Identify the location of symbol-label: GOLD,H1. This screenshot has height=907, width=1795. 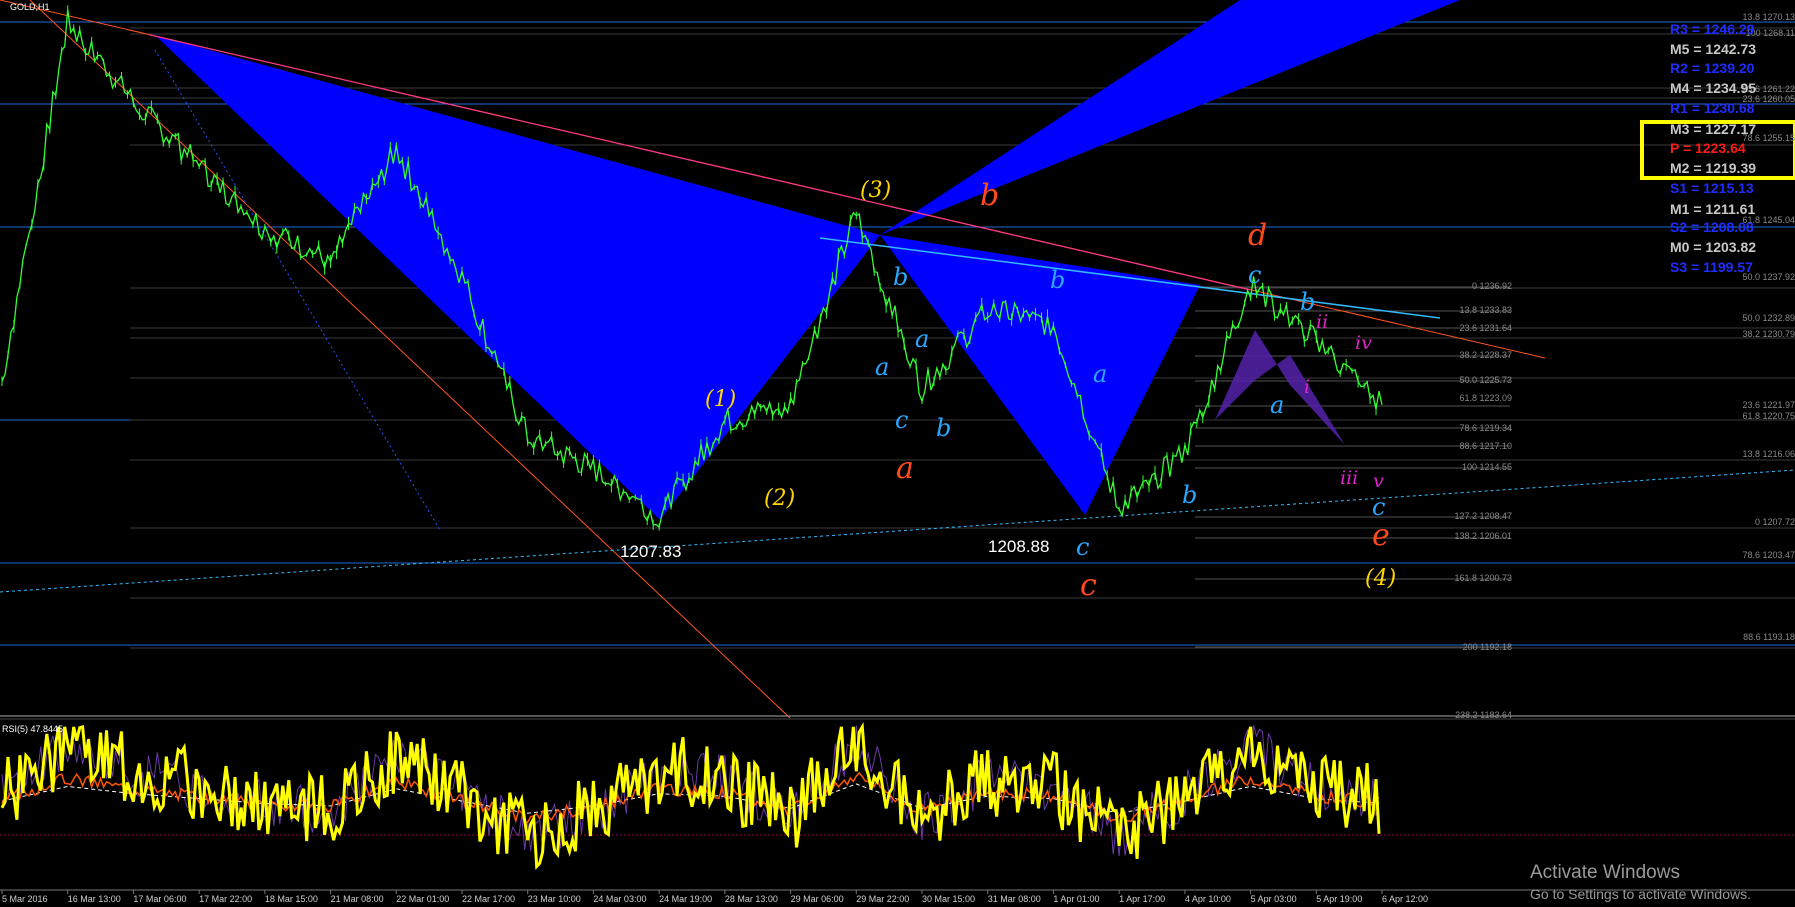
(30, 7).